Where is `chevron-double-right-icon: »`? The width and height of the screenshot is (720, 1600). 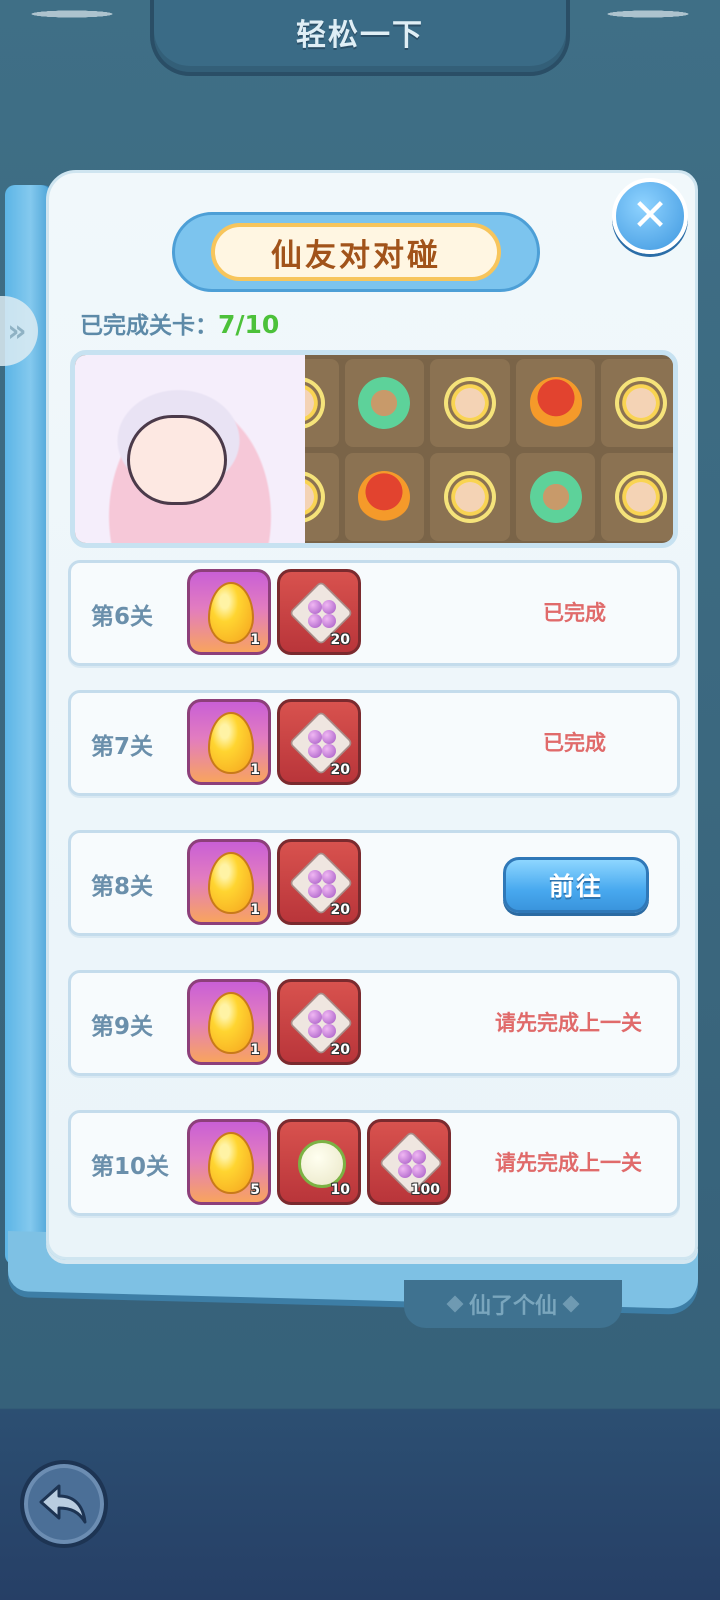
chevron-double-right-icon: » is located at coordinates (17, 331).